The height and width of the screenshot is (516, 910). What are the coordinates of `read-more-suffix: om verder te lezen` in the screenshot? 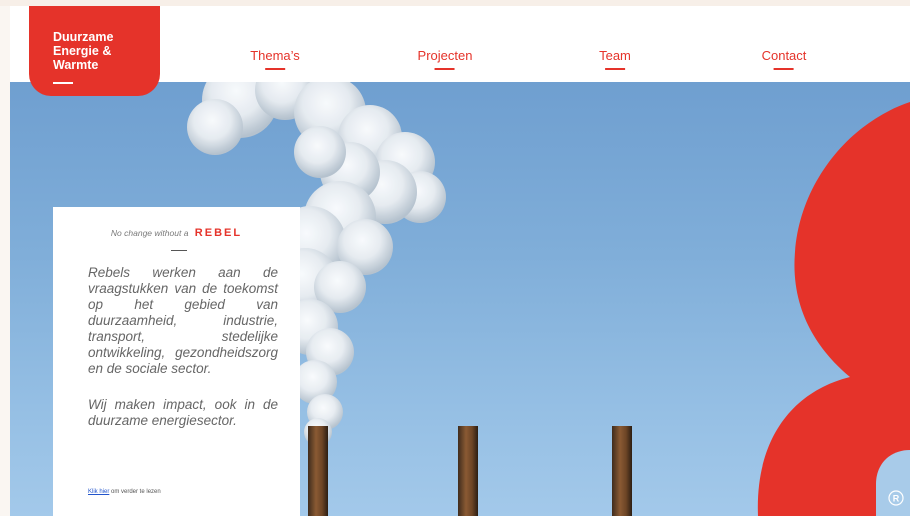 It's located at (135, 492).